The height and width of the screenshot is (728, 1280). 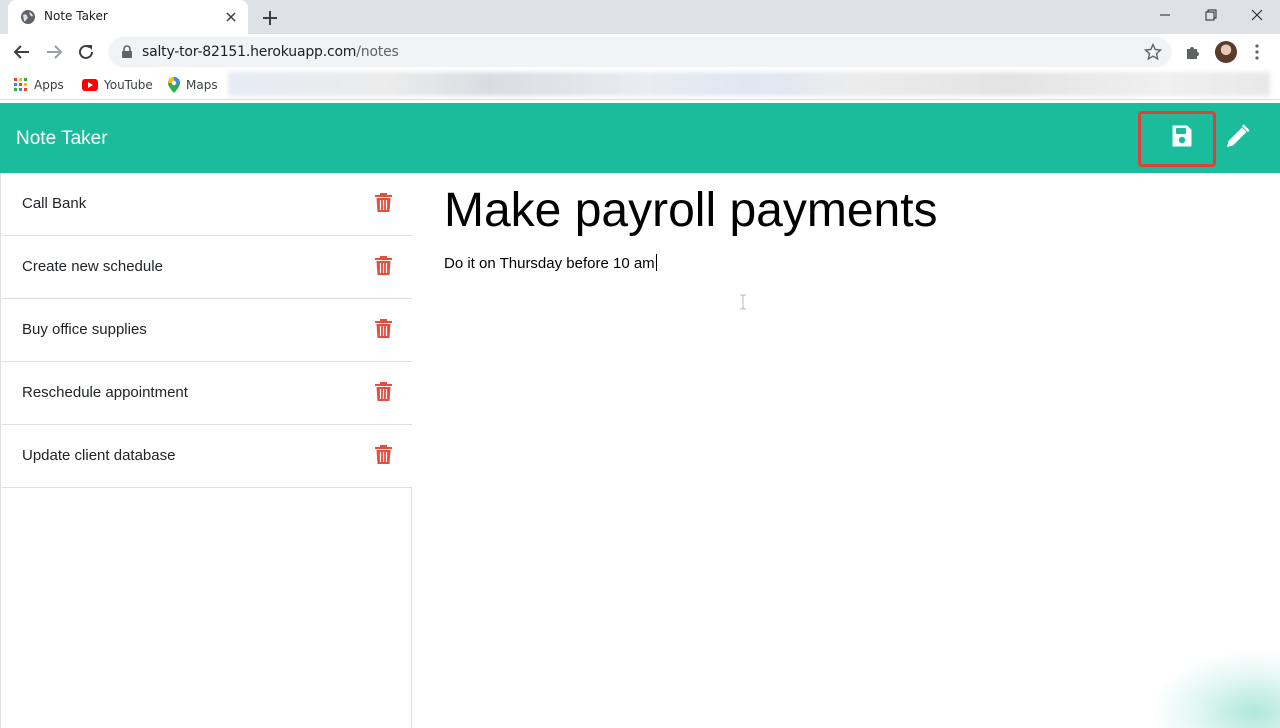 I want to click on note-title: Buy office supplies, so click(x=84, y=329).